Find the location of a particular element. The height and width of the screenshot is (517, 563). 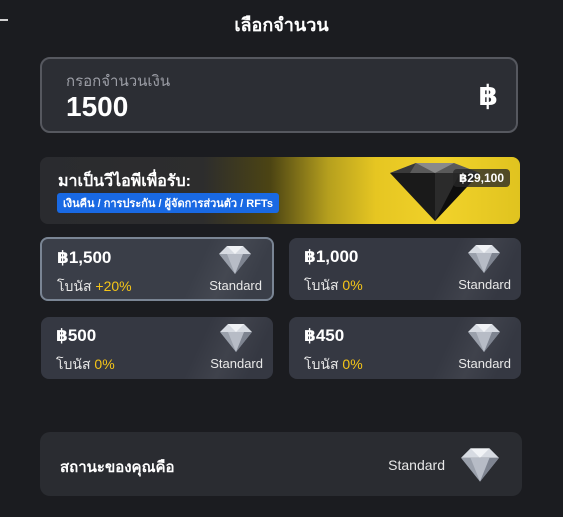

amount-option-450: ฿450 โบนัส 0% Standard is located at coordinates (405, 348).